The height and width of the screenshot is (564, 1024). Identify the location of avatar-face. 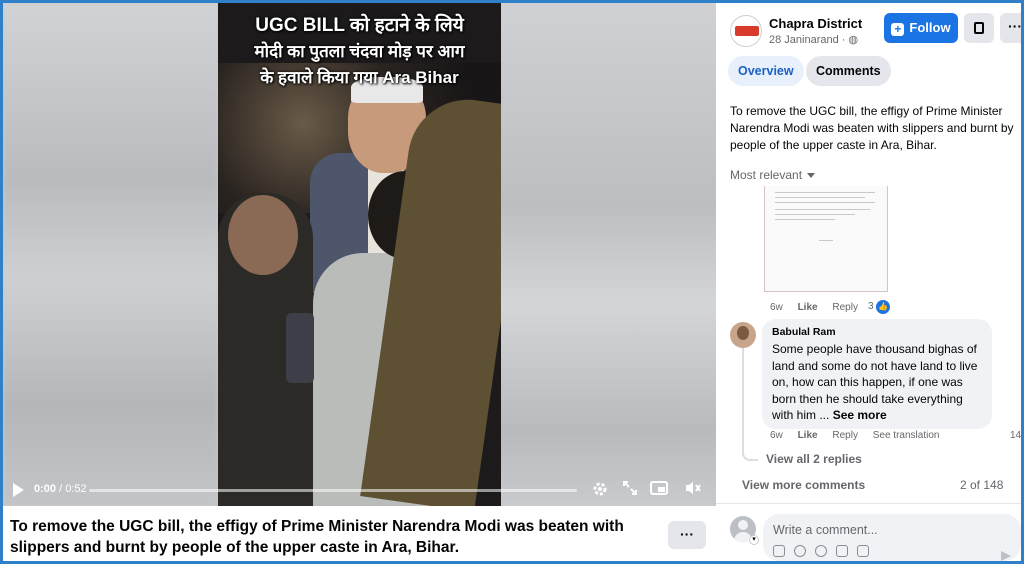
(743, 333).